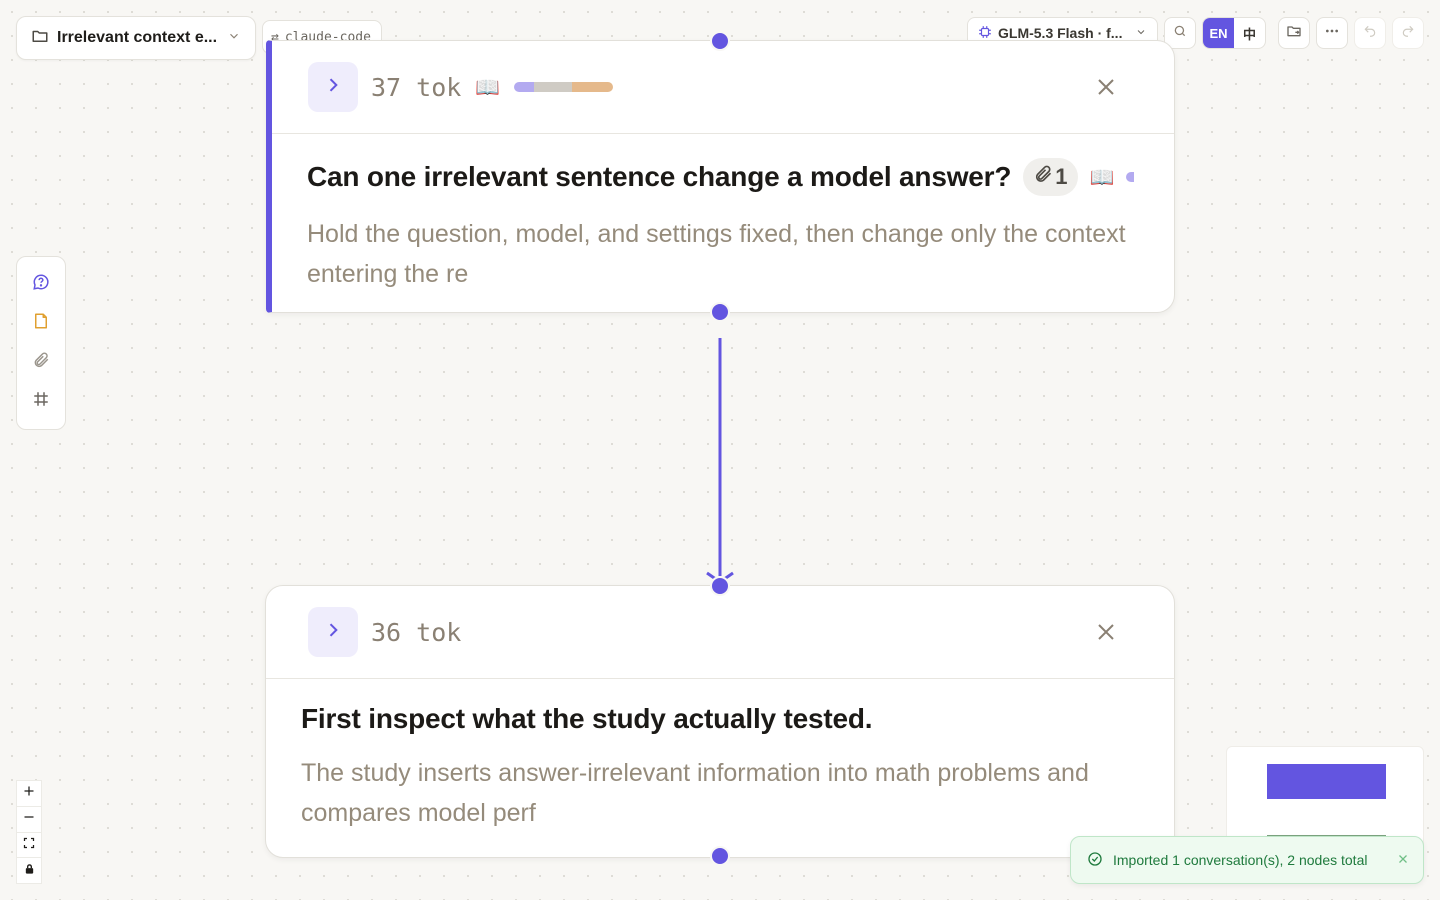 This screenshot has width=1440, height=900. Describe the element at coordinates (723, 87) in the screenshot. I see `node-header: 37 tok 📖` at that location.